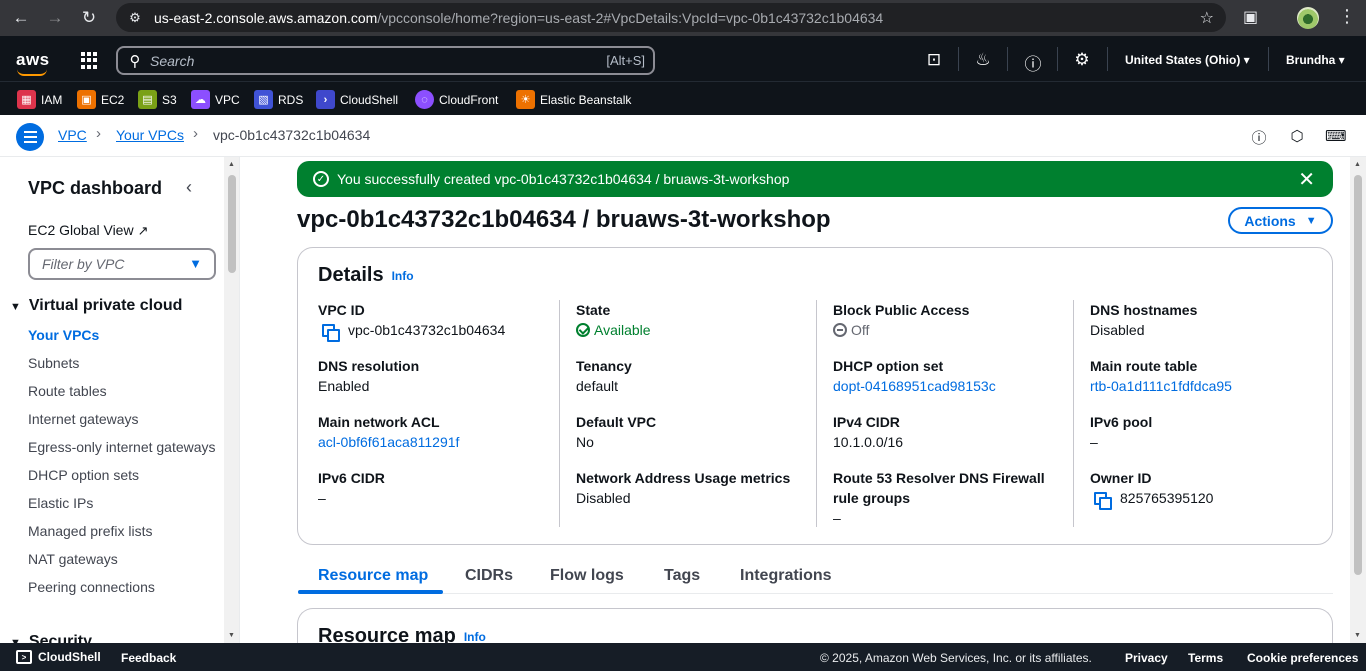 This screenshot has width=1366, height=671. Describe the element at coordinates (370, 592) in the screenshot. I see `active-tab-indicator` at that location.